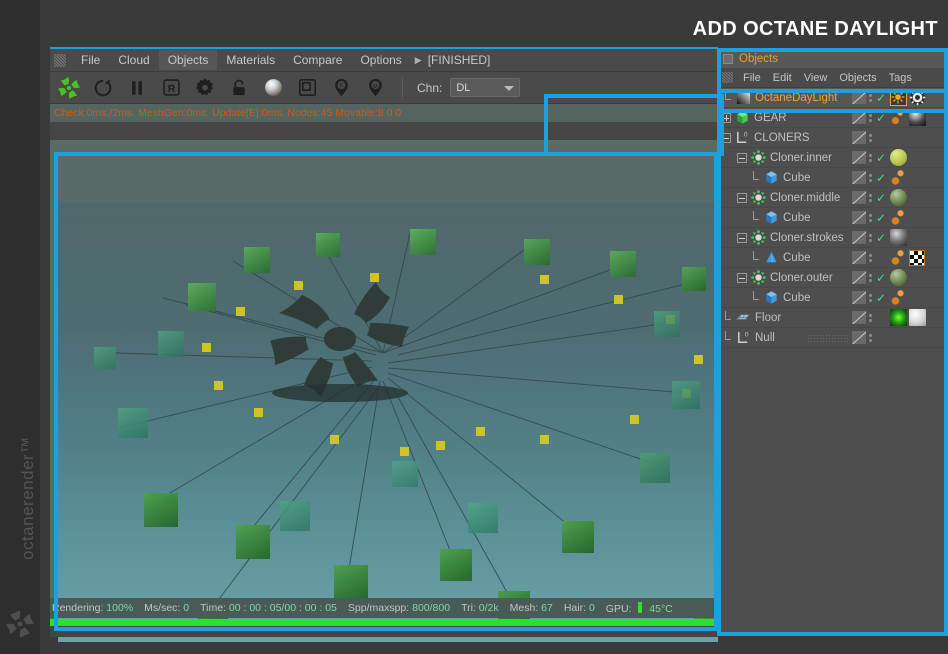 The height and width of the screenshot is (654, 948). I want to click on menu-options: Options, so click(380, 60).